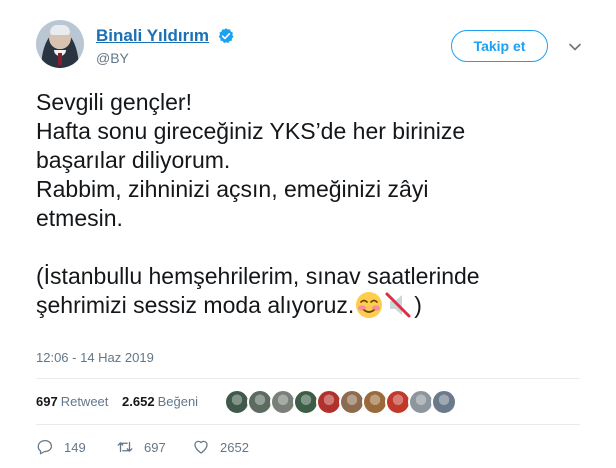  Describe the element at coordinates (95, 357) in the screenshot. I see `timestamp: 12:06 - 14 Haz 2019` at that location.